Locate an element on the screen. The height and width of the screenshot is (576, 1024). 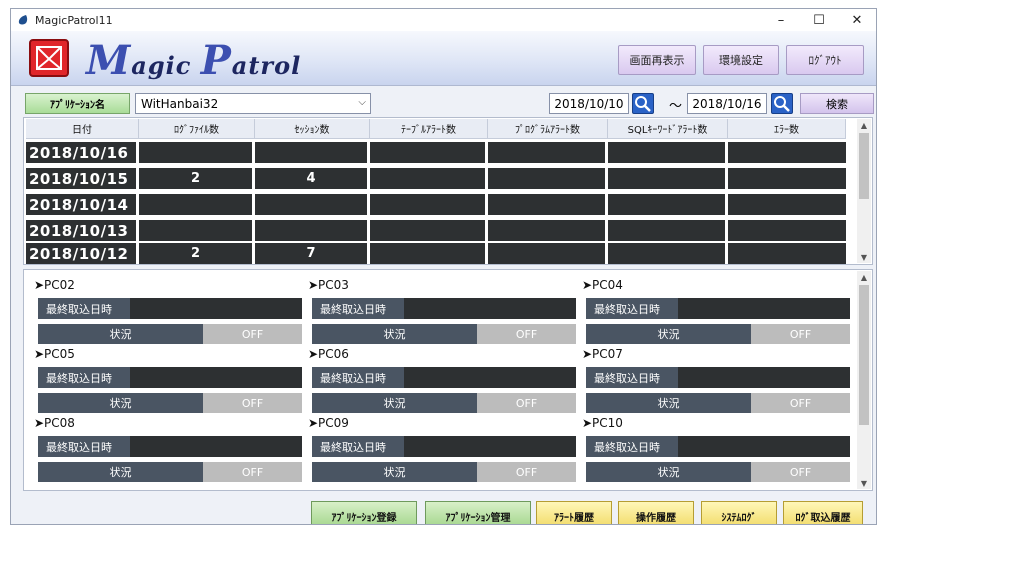
app-name-label: ｱﾌﾟﾘｹｰｼｮﾝ名 is located at coordinates (77, 103).